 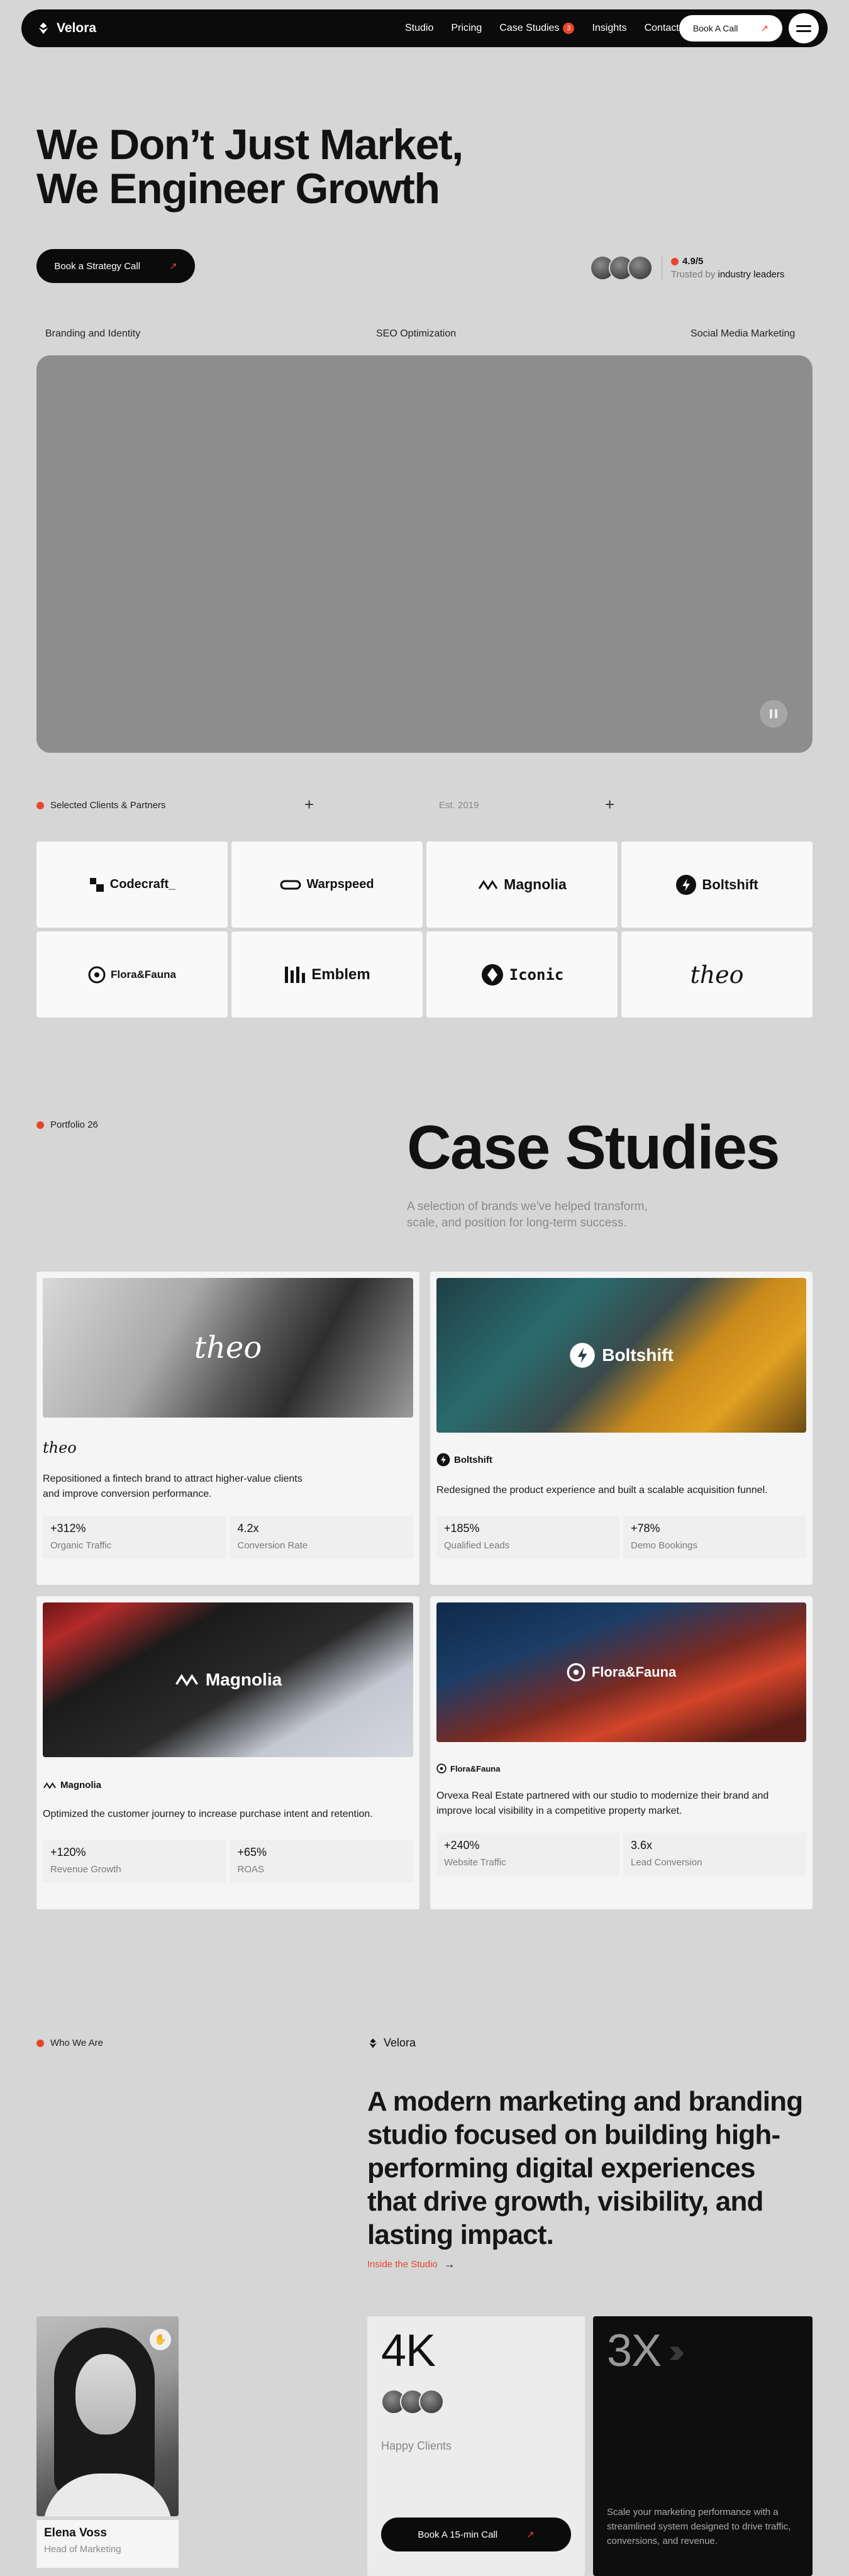 I want to click on case-studies-count-badge: 3, so click(x=569, y=28).